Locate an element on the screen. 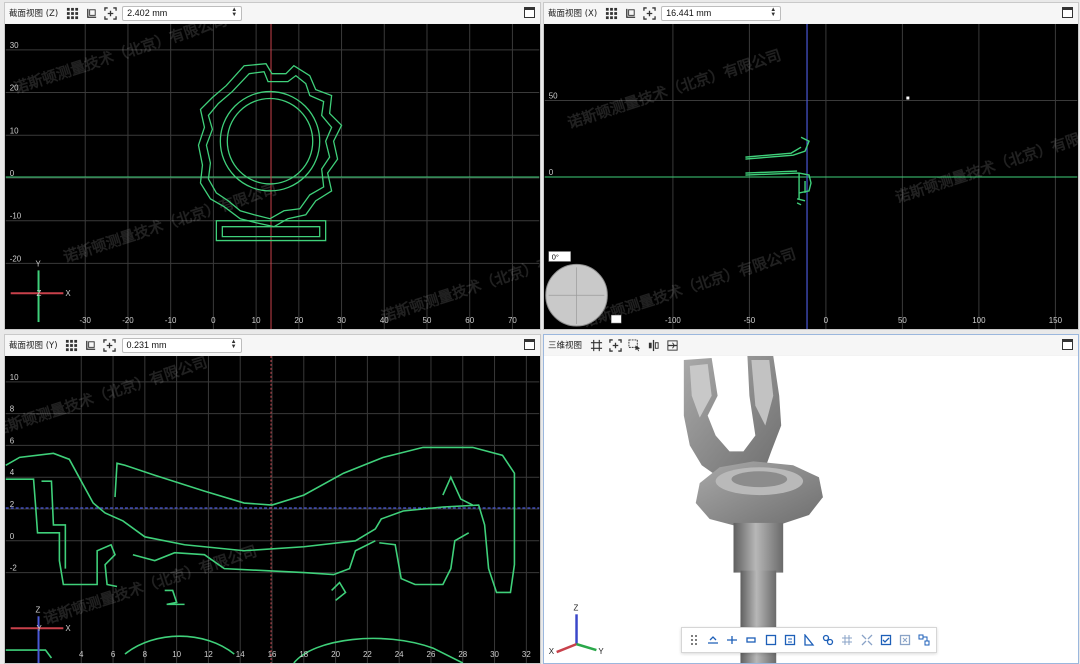 The width and height of the screenshot is (1080, 664). x-tick-label: -20 is located at coordinates (128, 320).